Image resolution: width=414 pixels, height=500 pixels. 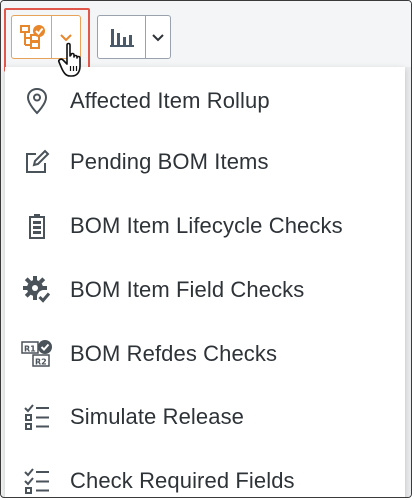 What do you see at coordinates (187, 289) in the screenshot?
I see `menu-item-label: BOM Item Field Checks` at bounding box center [187, 289].